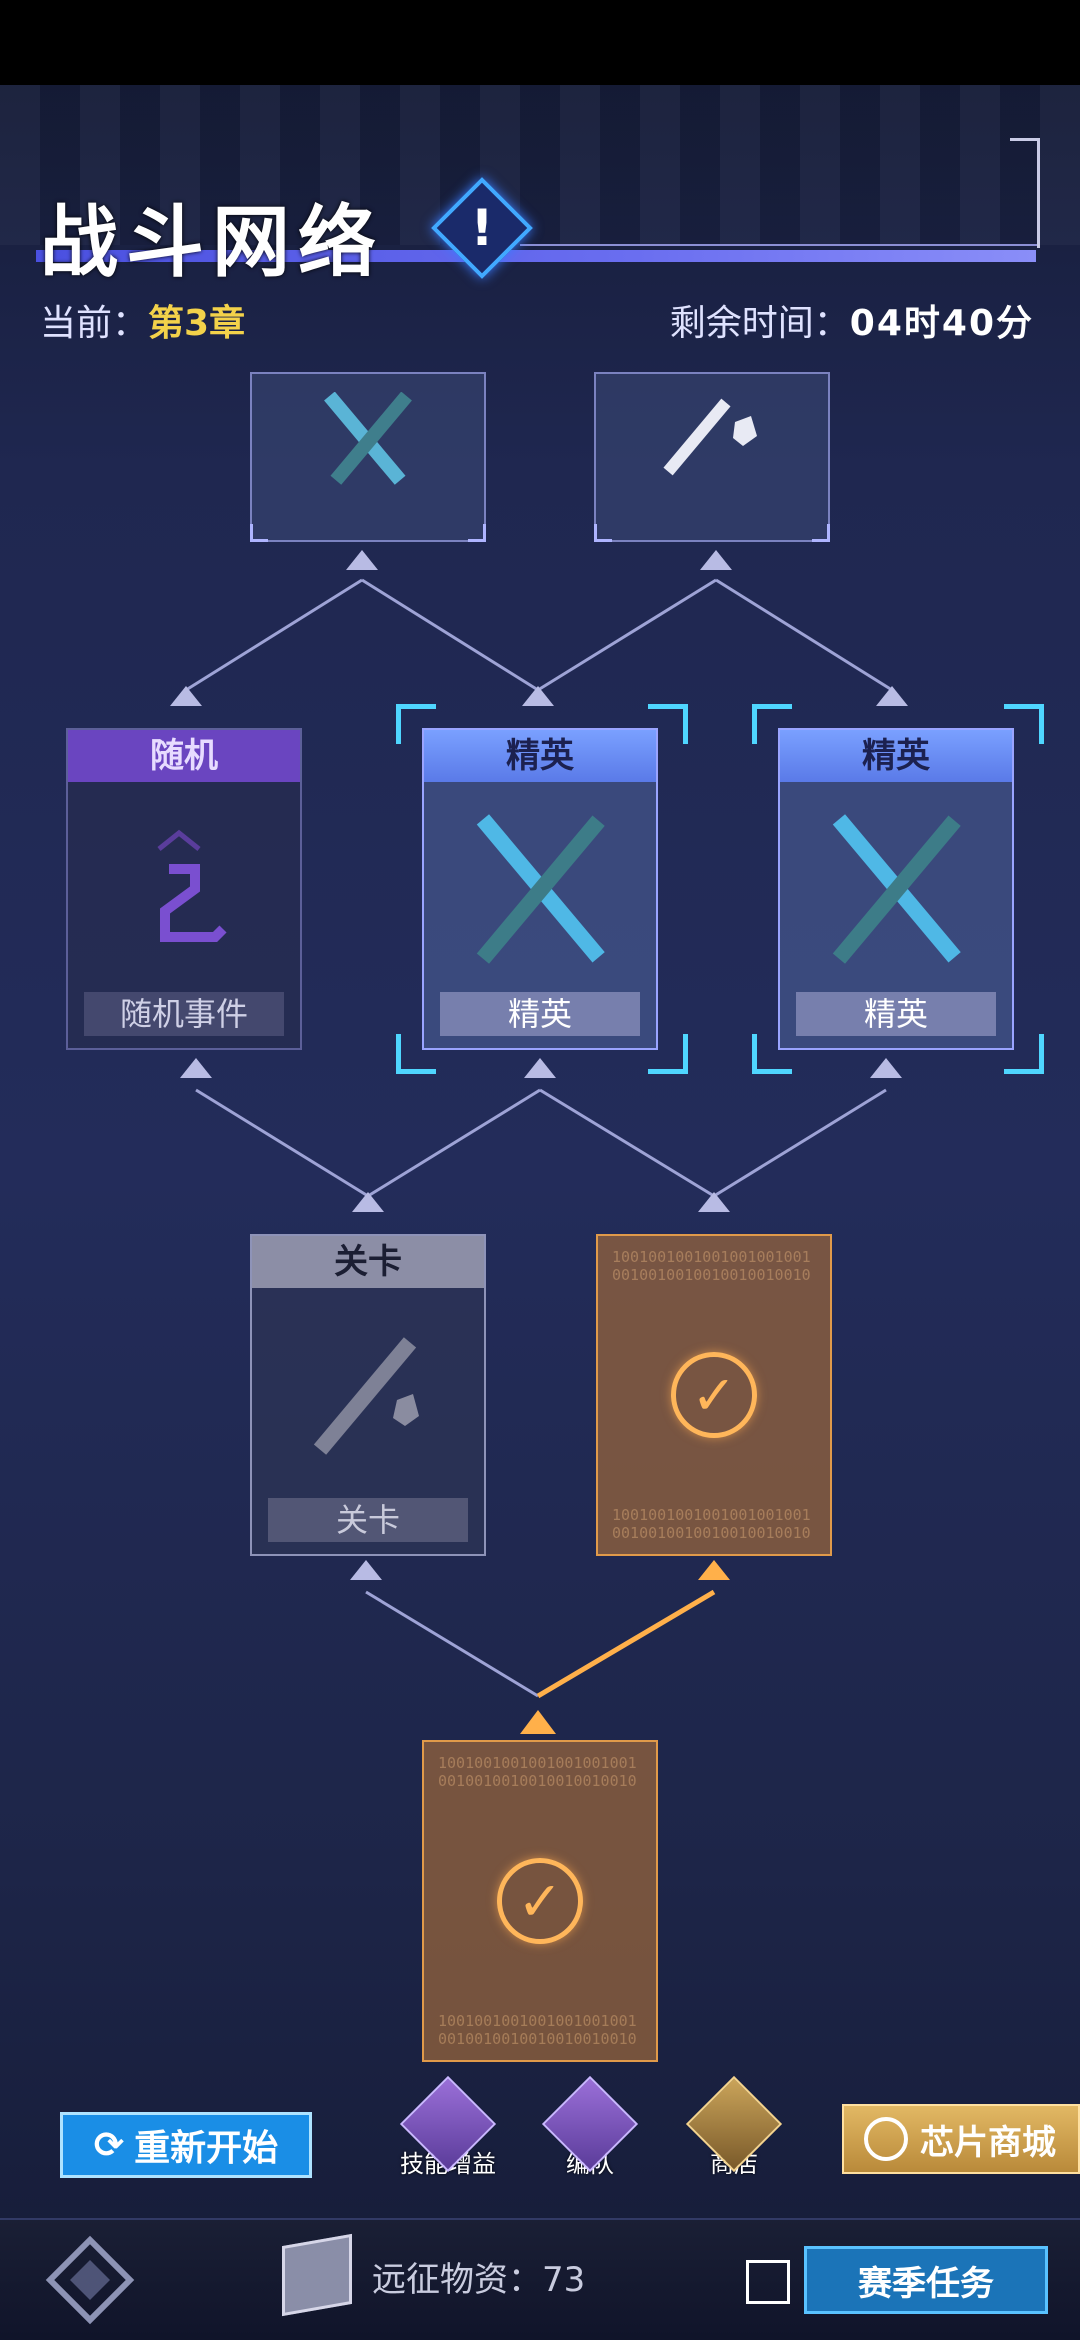 The height and width of the screenshot is (2340, 1080). Describe the element at coordinates (564, 2280) in the screenshot. I see `supplies-value: 73` at that location.